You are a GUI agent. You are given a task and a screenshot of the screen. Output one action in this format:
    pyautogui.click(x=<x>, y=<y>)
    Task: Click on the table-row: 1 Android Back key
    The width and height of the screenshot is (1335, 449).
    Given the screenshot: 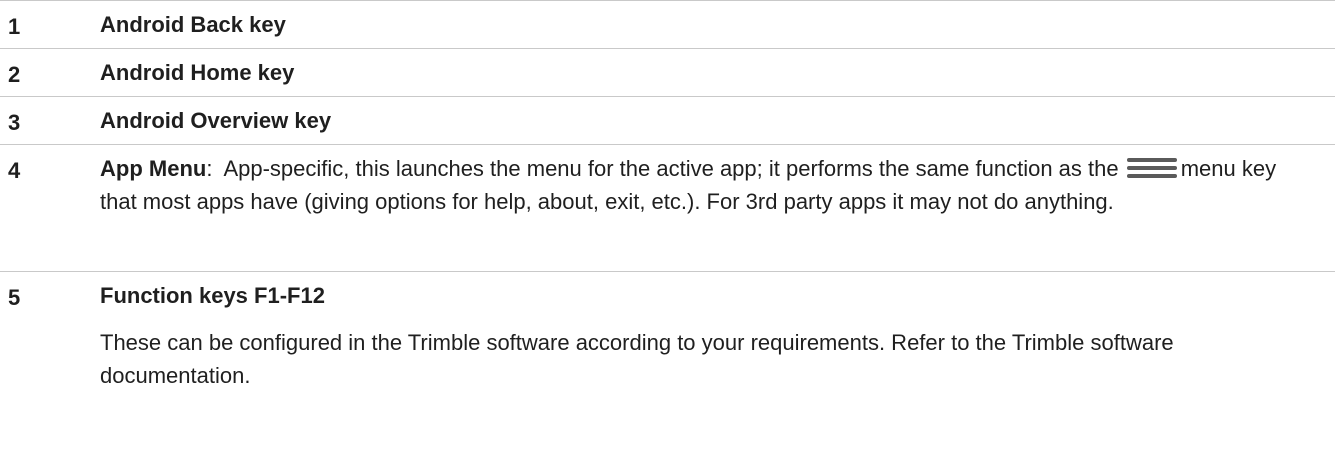 What is the action you would take?
    pyautogui.click(x=667, y=25)
    